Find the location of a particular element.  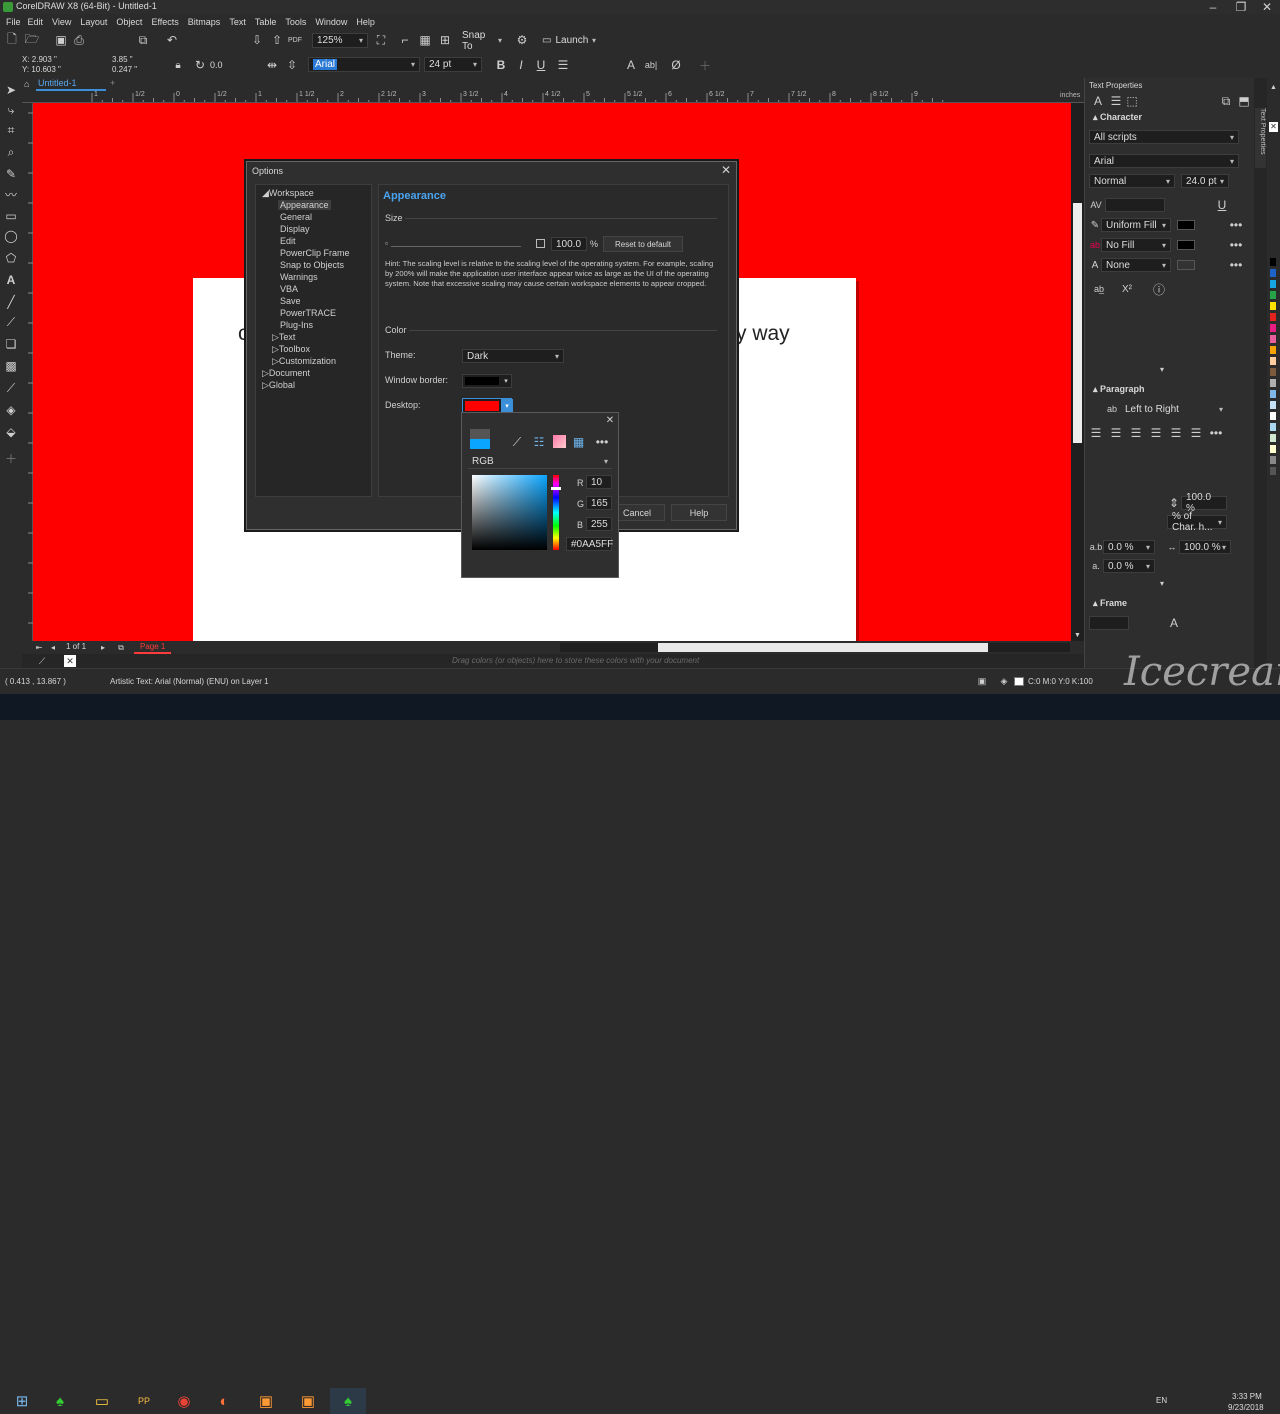

horizontal-scrollbar is located at coordinates (815, 647).